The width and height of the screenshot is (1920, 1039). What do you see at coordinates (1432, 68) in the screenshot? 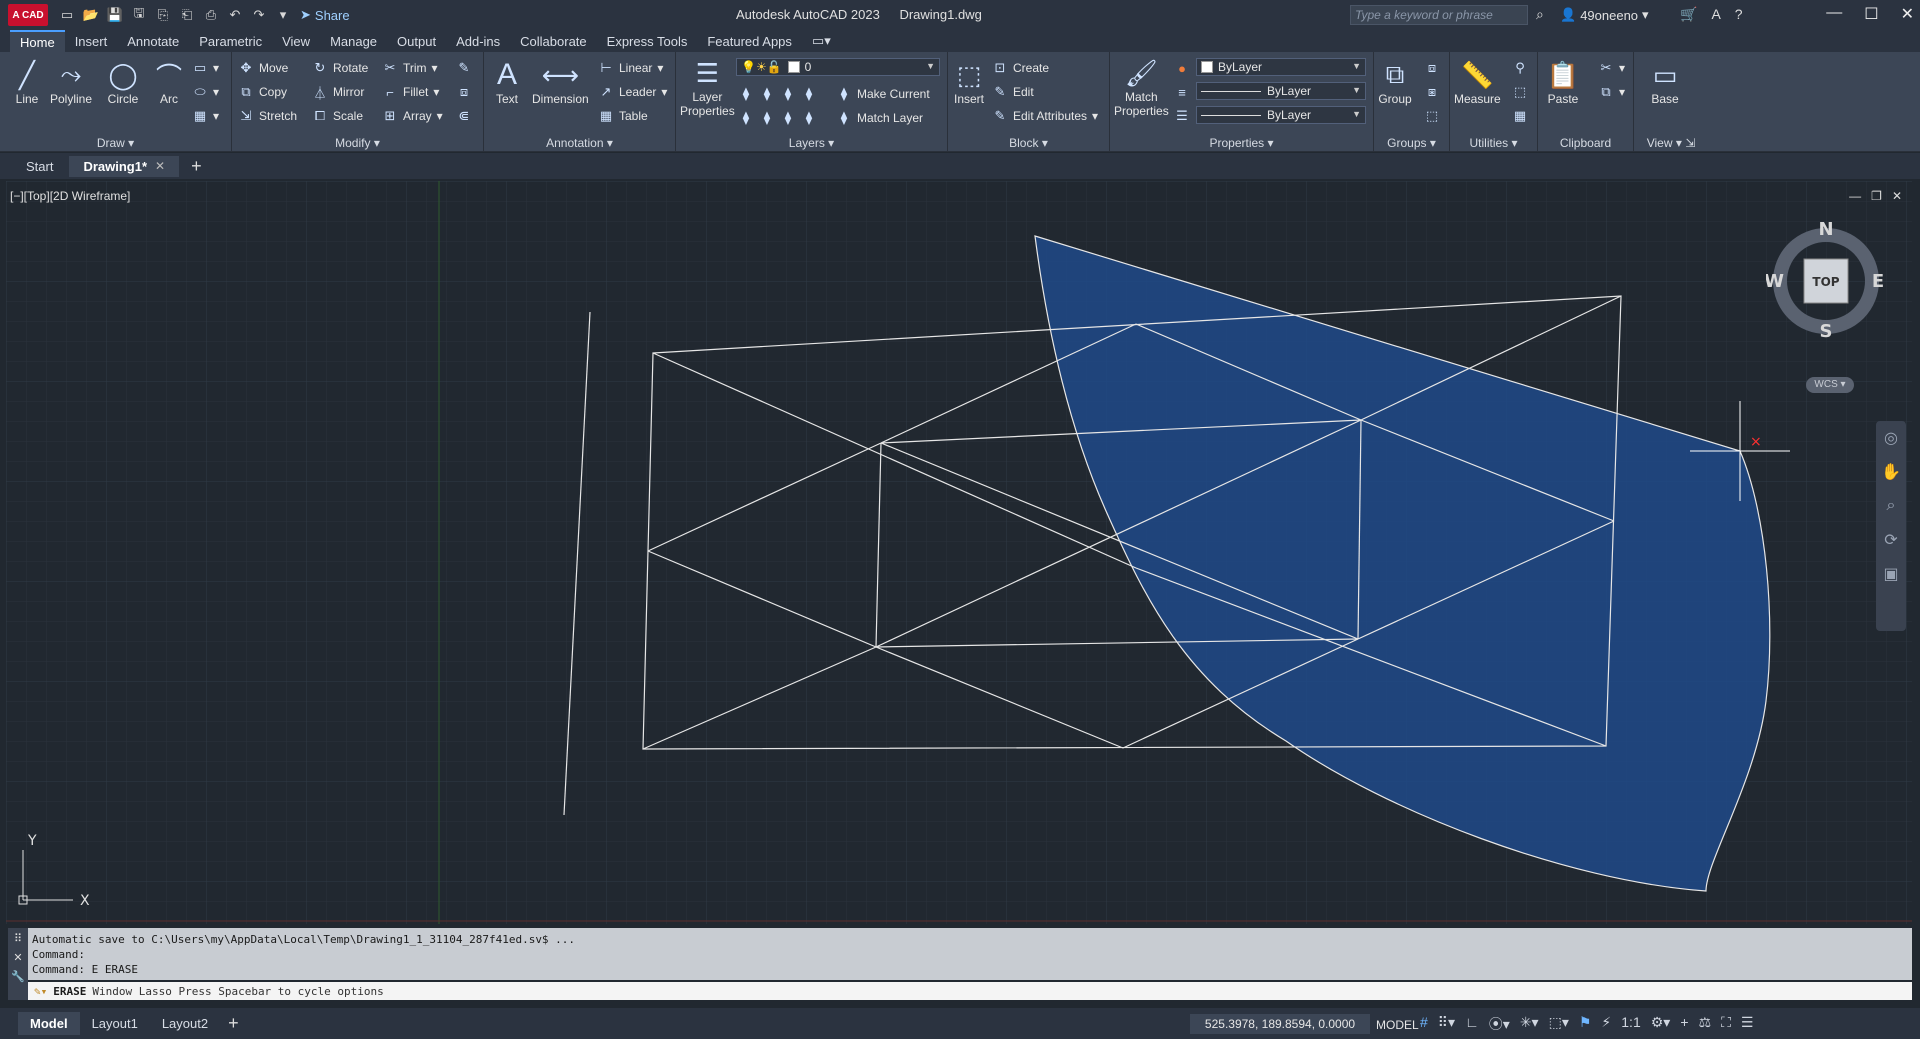
I see `ungroup-button: ⧈` at bounding box center [1432, 68].